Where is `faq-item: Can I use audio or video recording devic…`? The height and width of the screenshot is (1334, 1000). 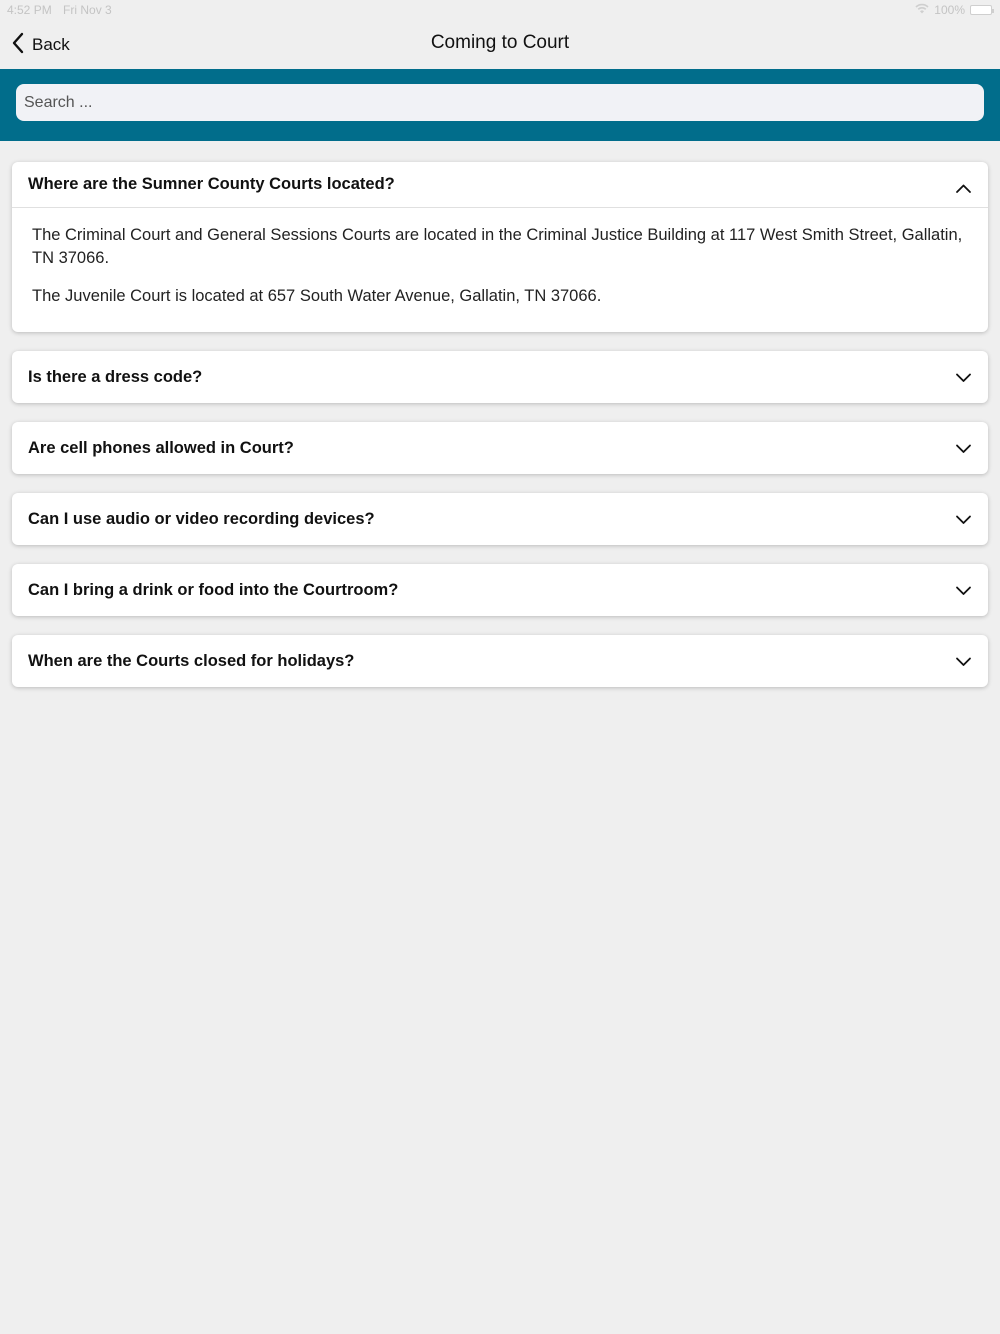 faq-item: Can I use audio or video recording devic… is located at coordinates (500, 519).